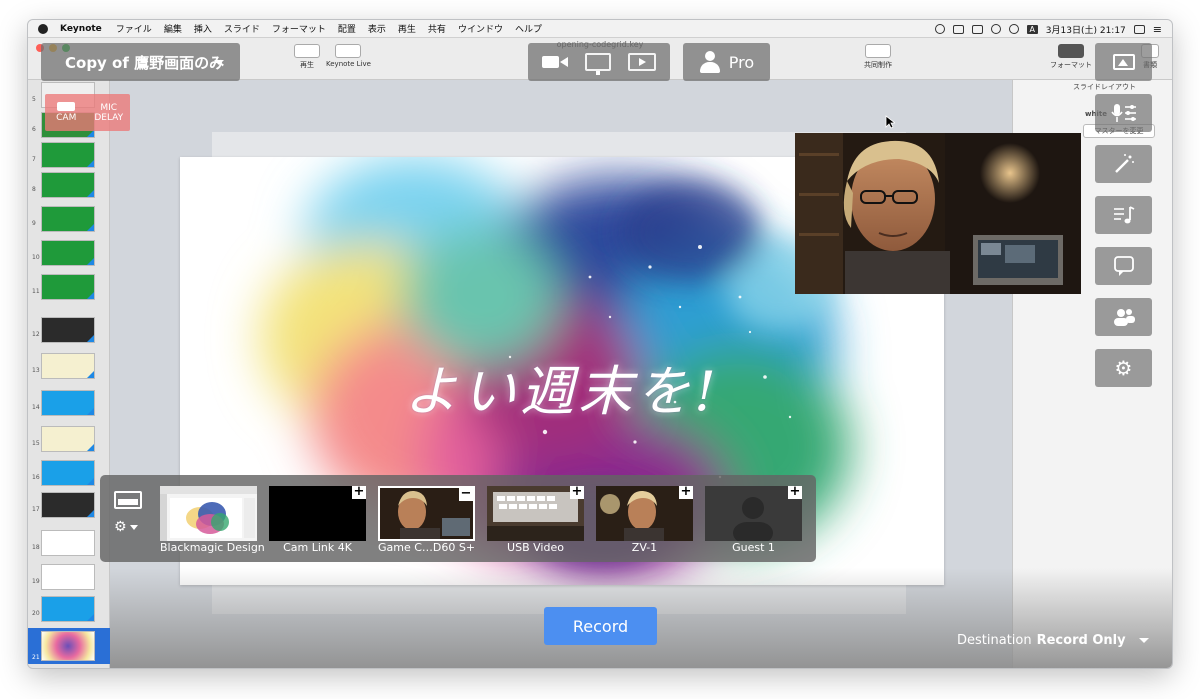 This screenshot has width=1200, height=699. What do you see at coordinates (1123, 113) in the screenshot?
I see `audio-mixer-button` at bounding box center [1123, 113].